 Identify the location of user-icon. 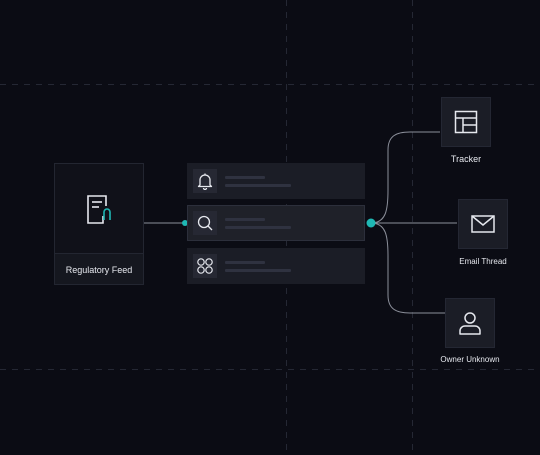
(470, 323).